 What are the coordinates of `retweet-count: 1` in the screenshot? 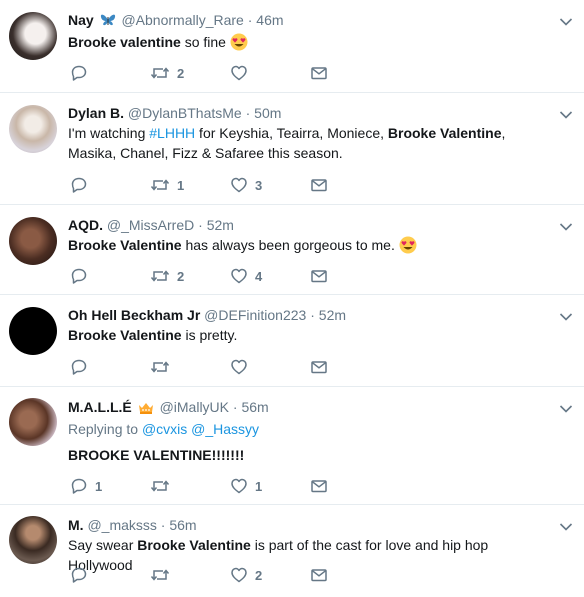 It's located at (181, 185).